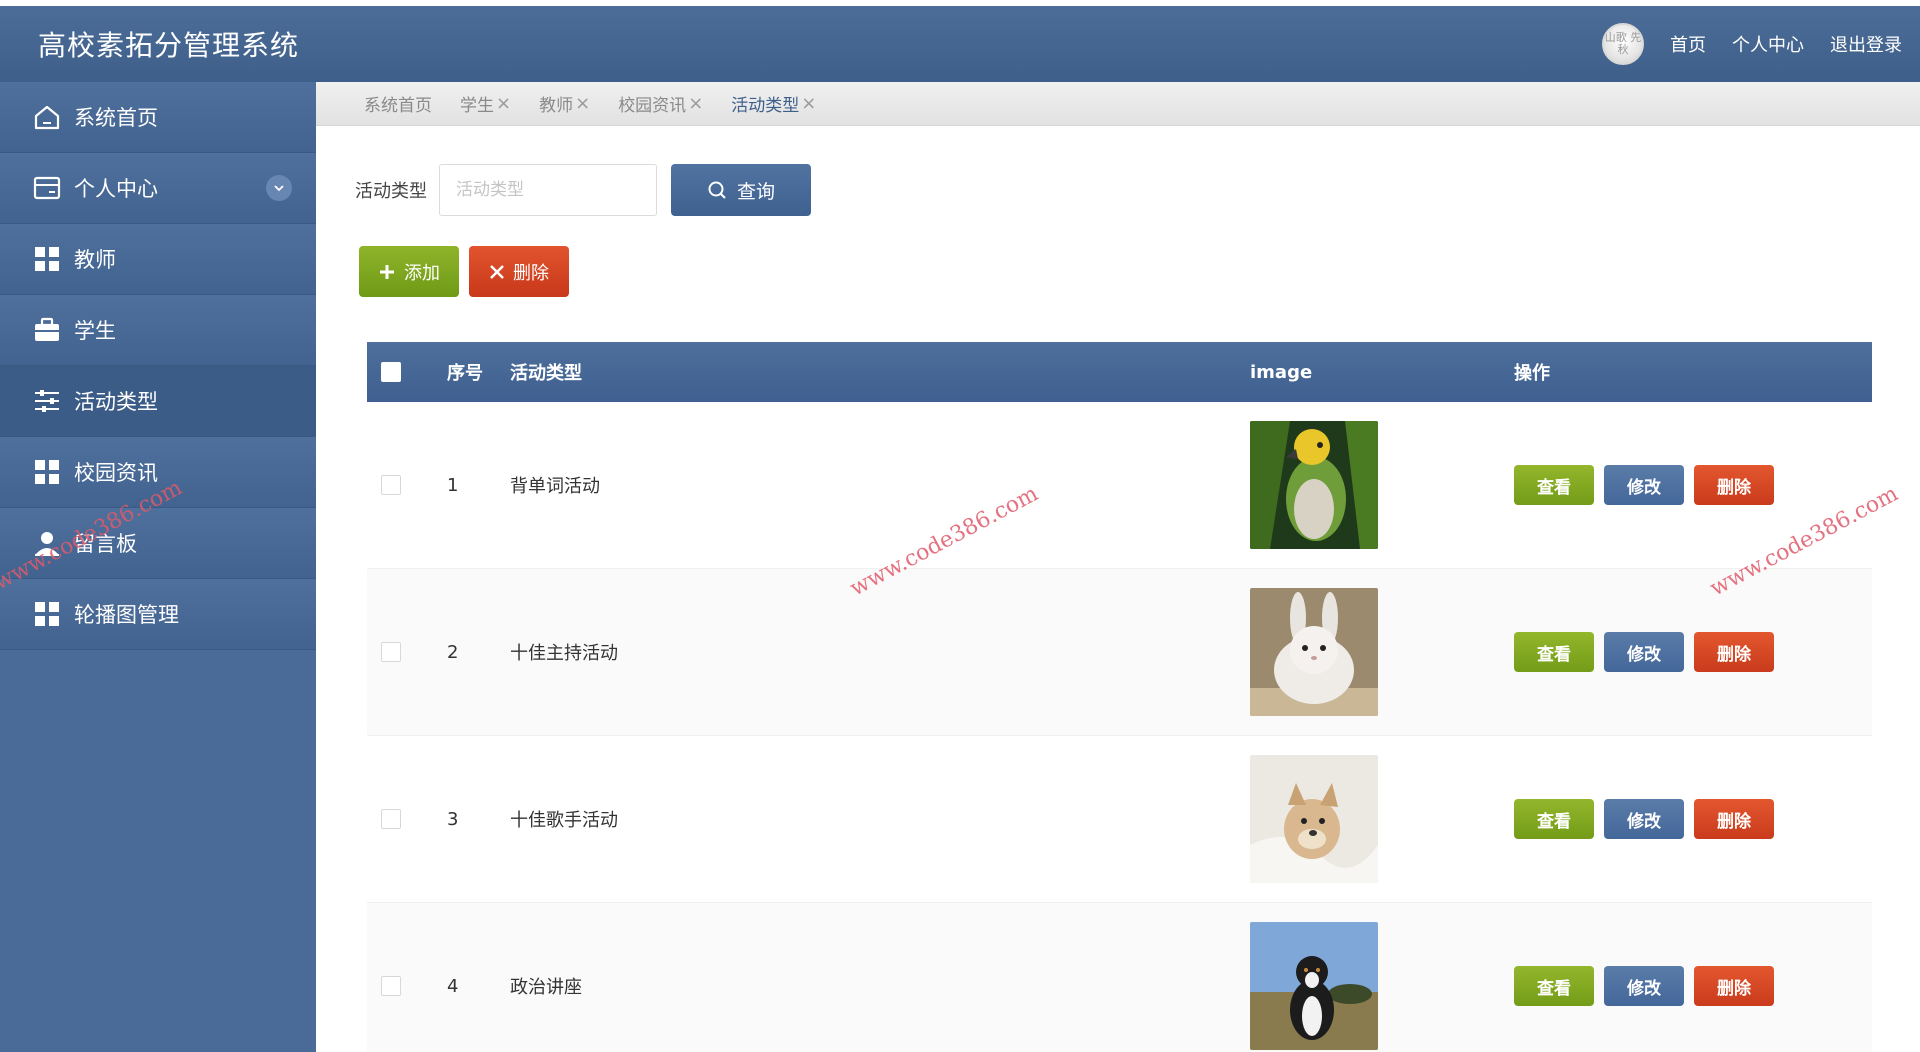 The image size is (1920, 1052). I want to click on activity-type-search-input, so click(548, 190).